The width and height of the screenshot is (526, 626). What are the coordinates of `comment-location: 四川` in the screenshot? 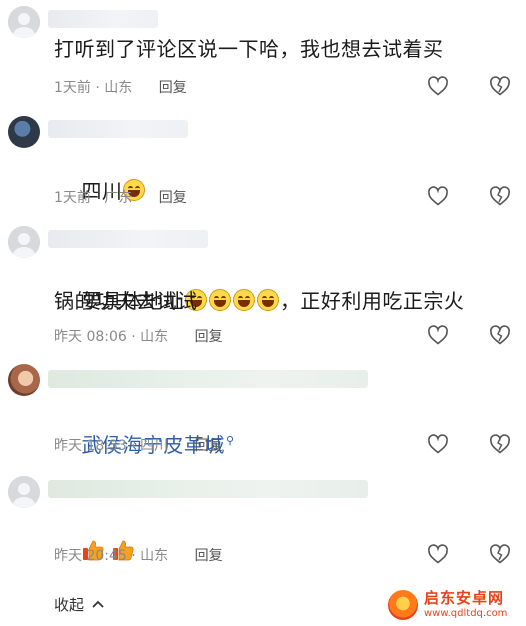 It's located at (154, 446).